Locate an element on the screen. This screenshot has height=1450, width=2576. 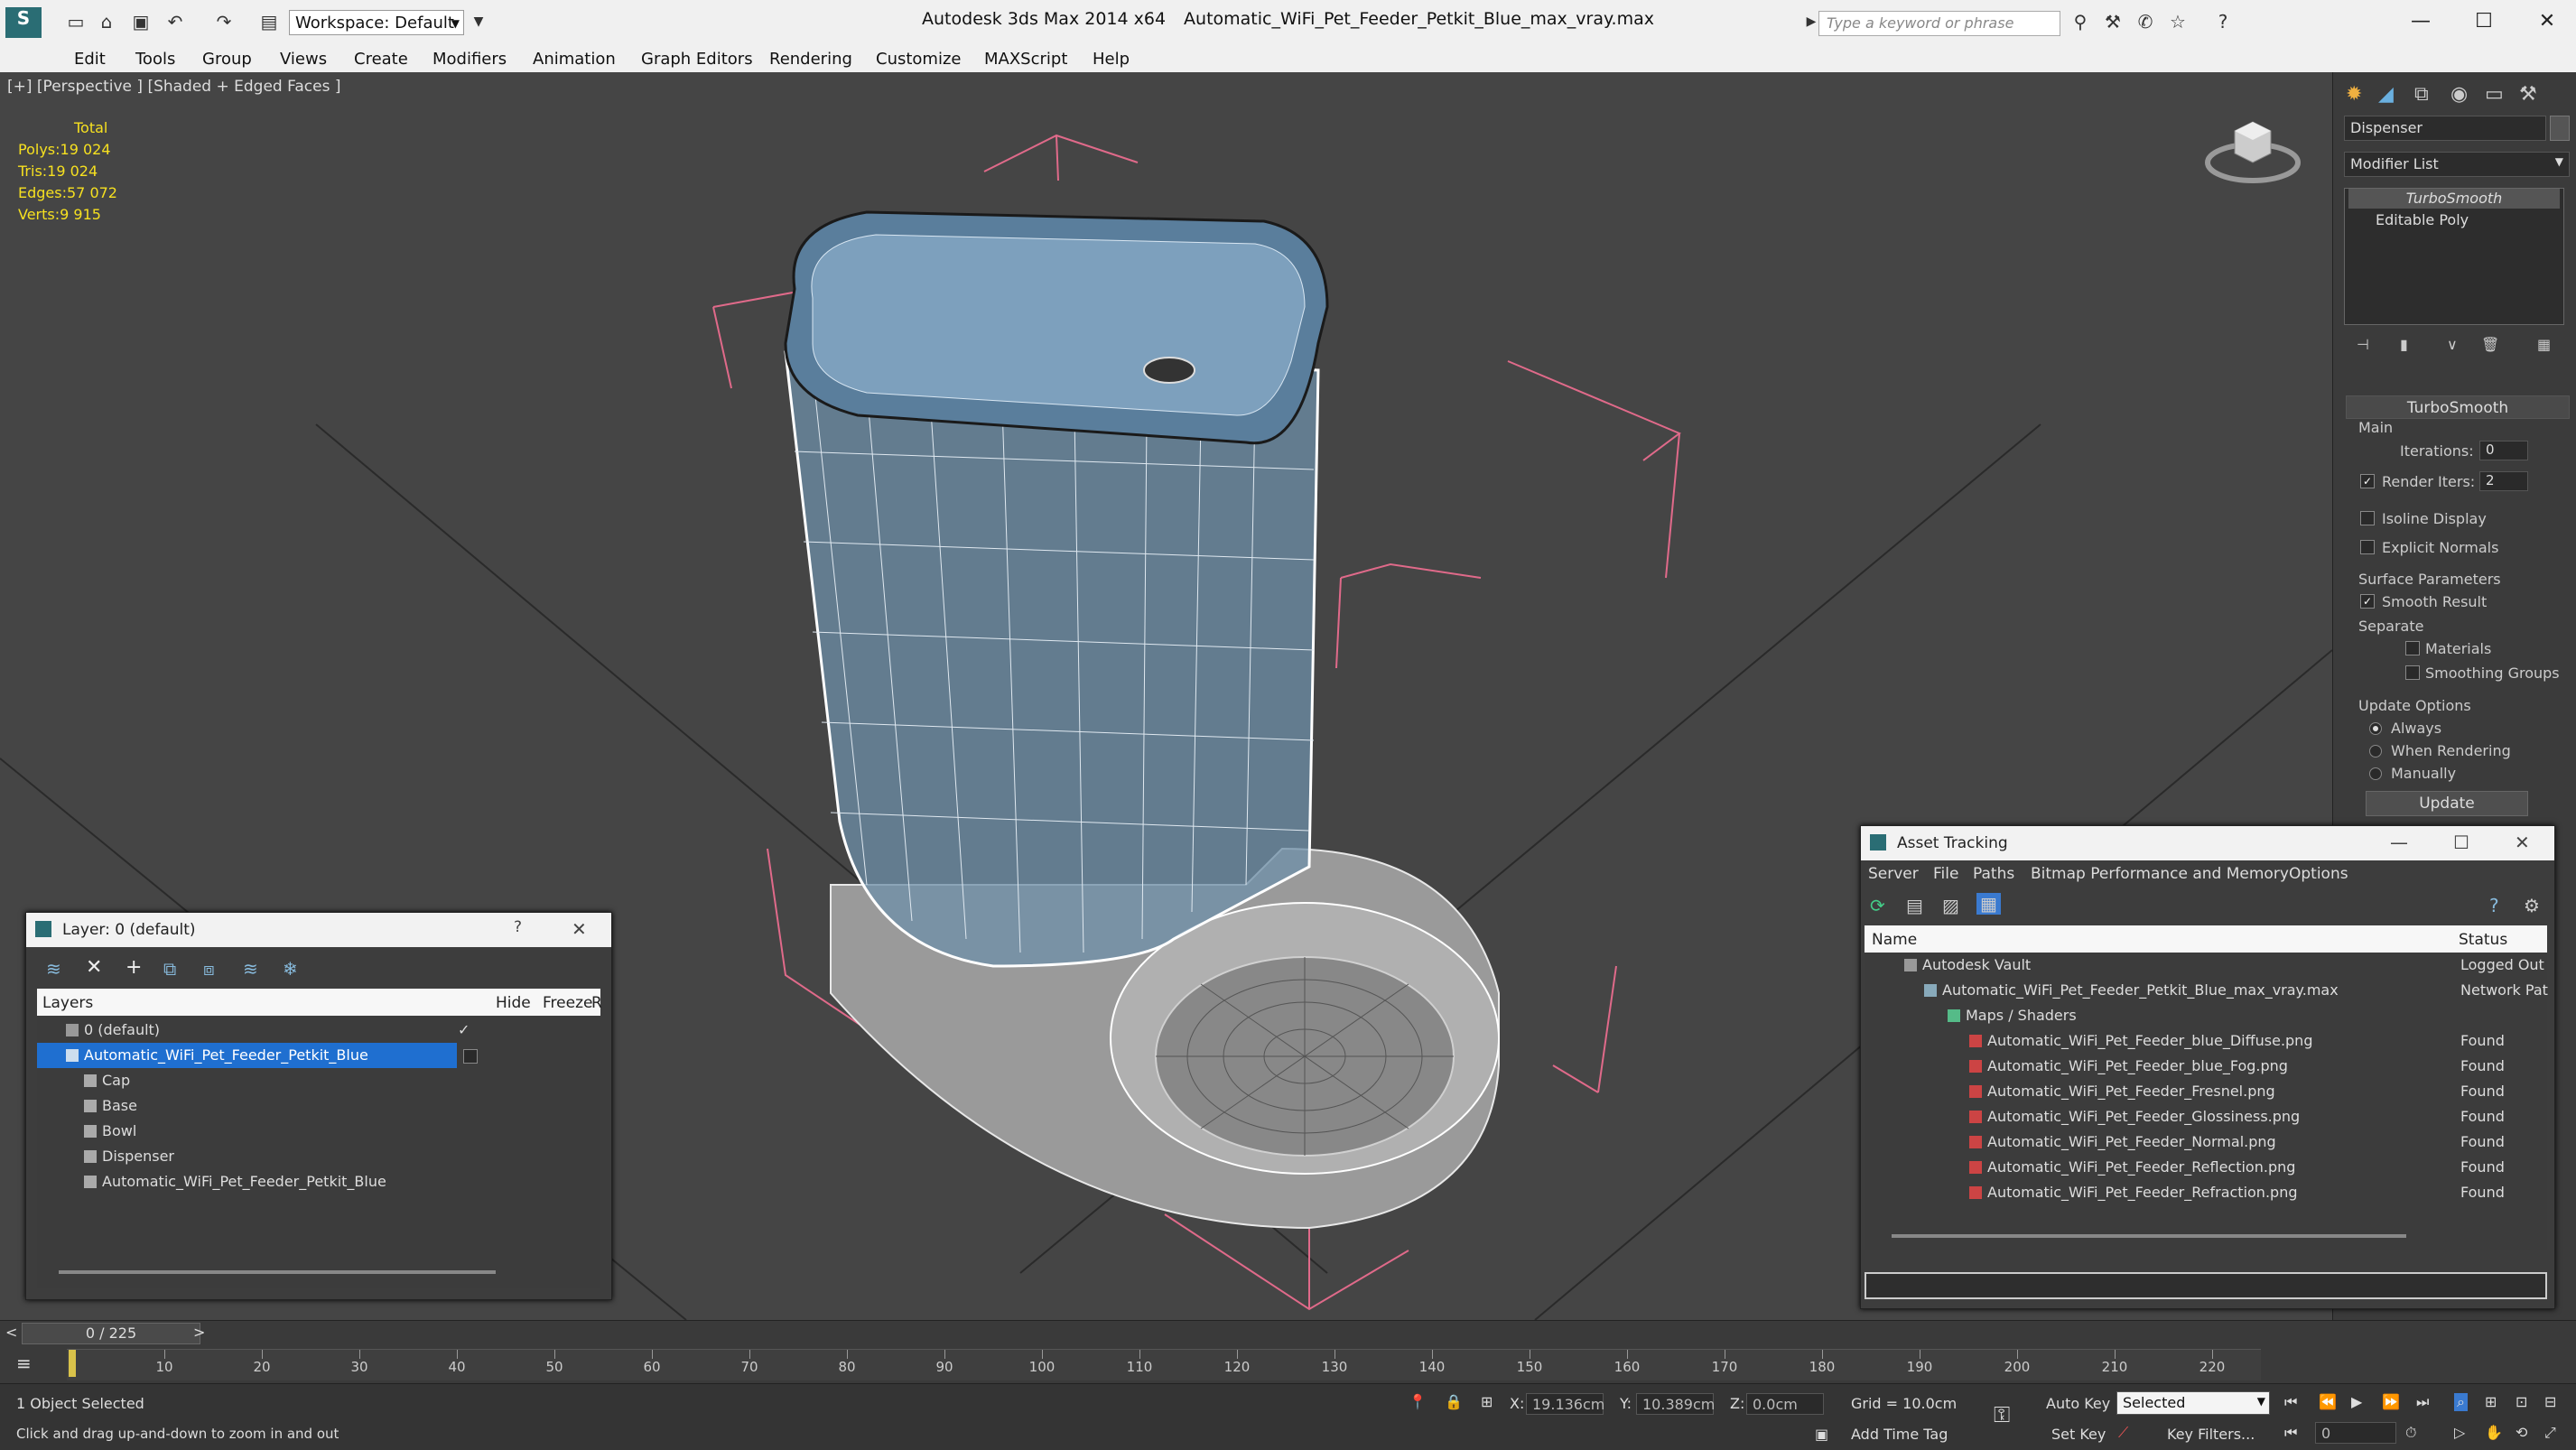
freeze-all-icon: ❄ is located at coordinates (290, 969).